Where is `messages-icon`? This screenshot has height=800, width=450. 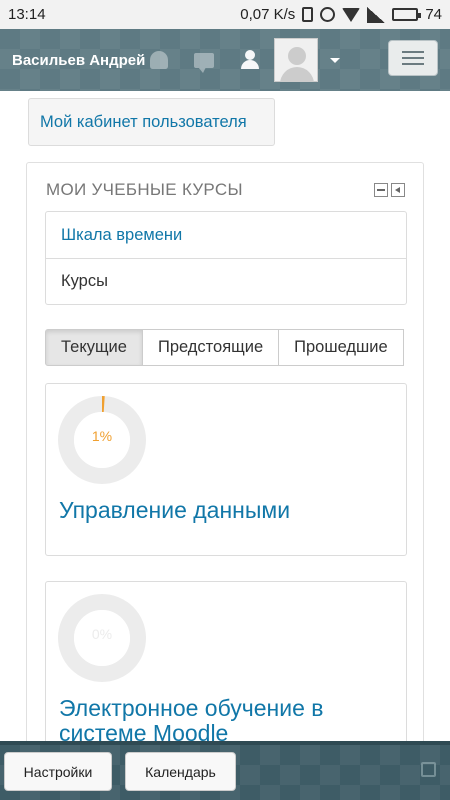
messages-icon is located at coordinates (204, 62).